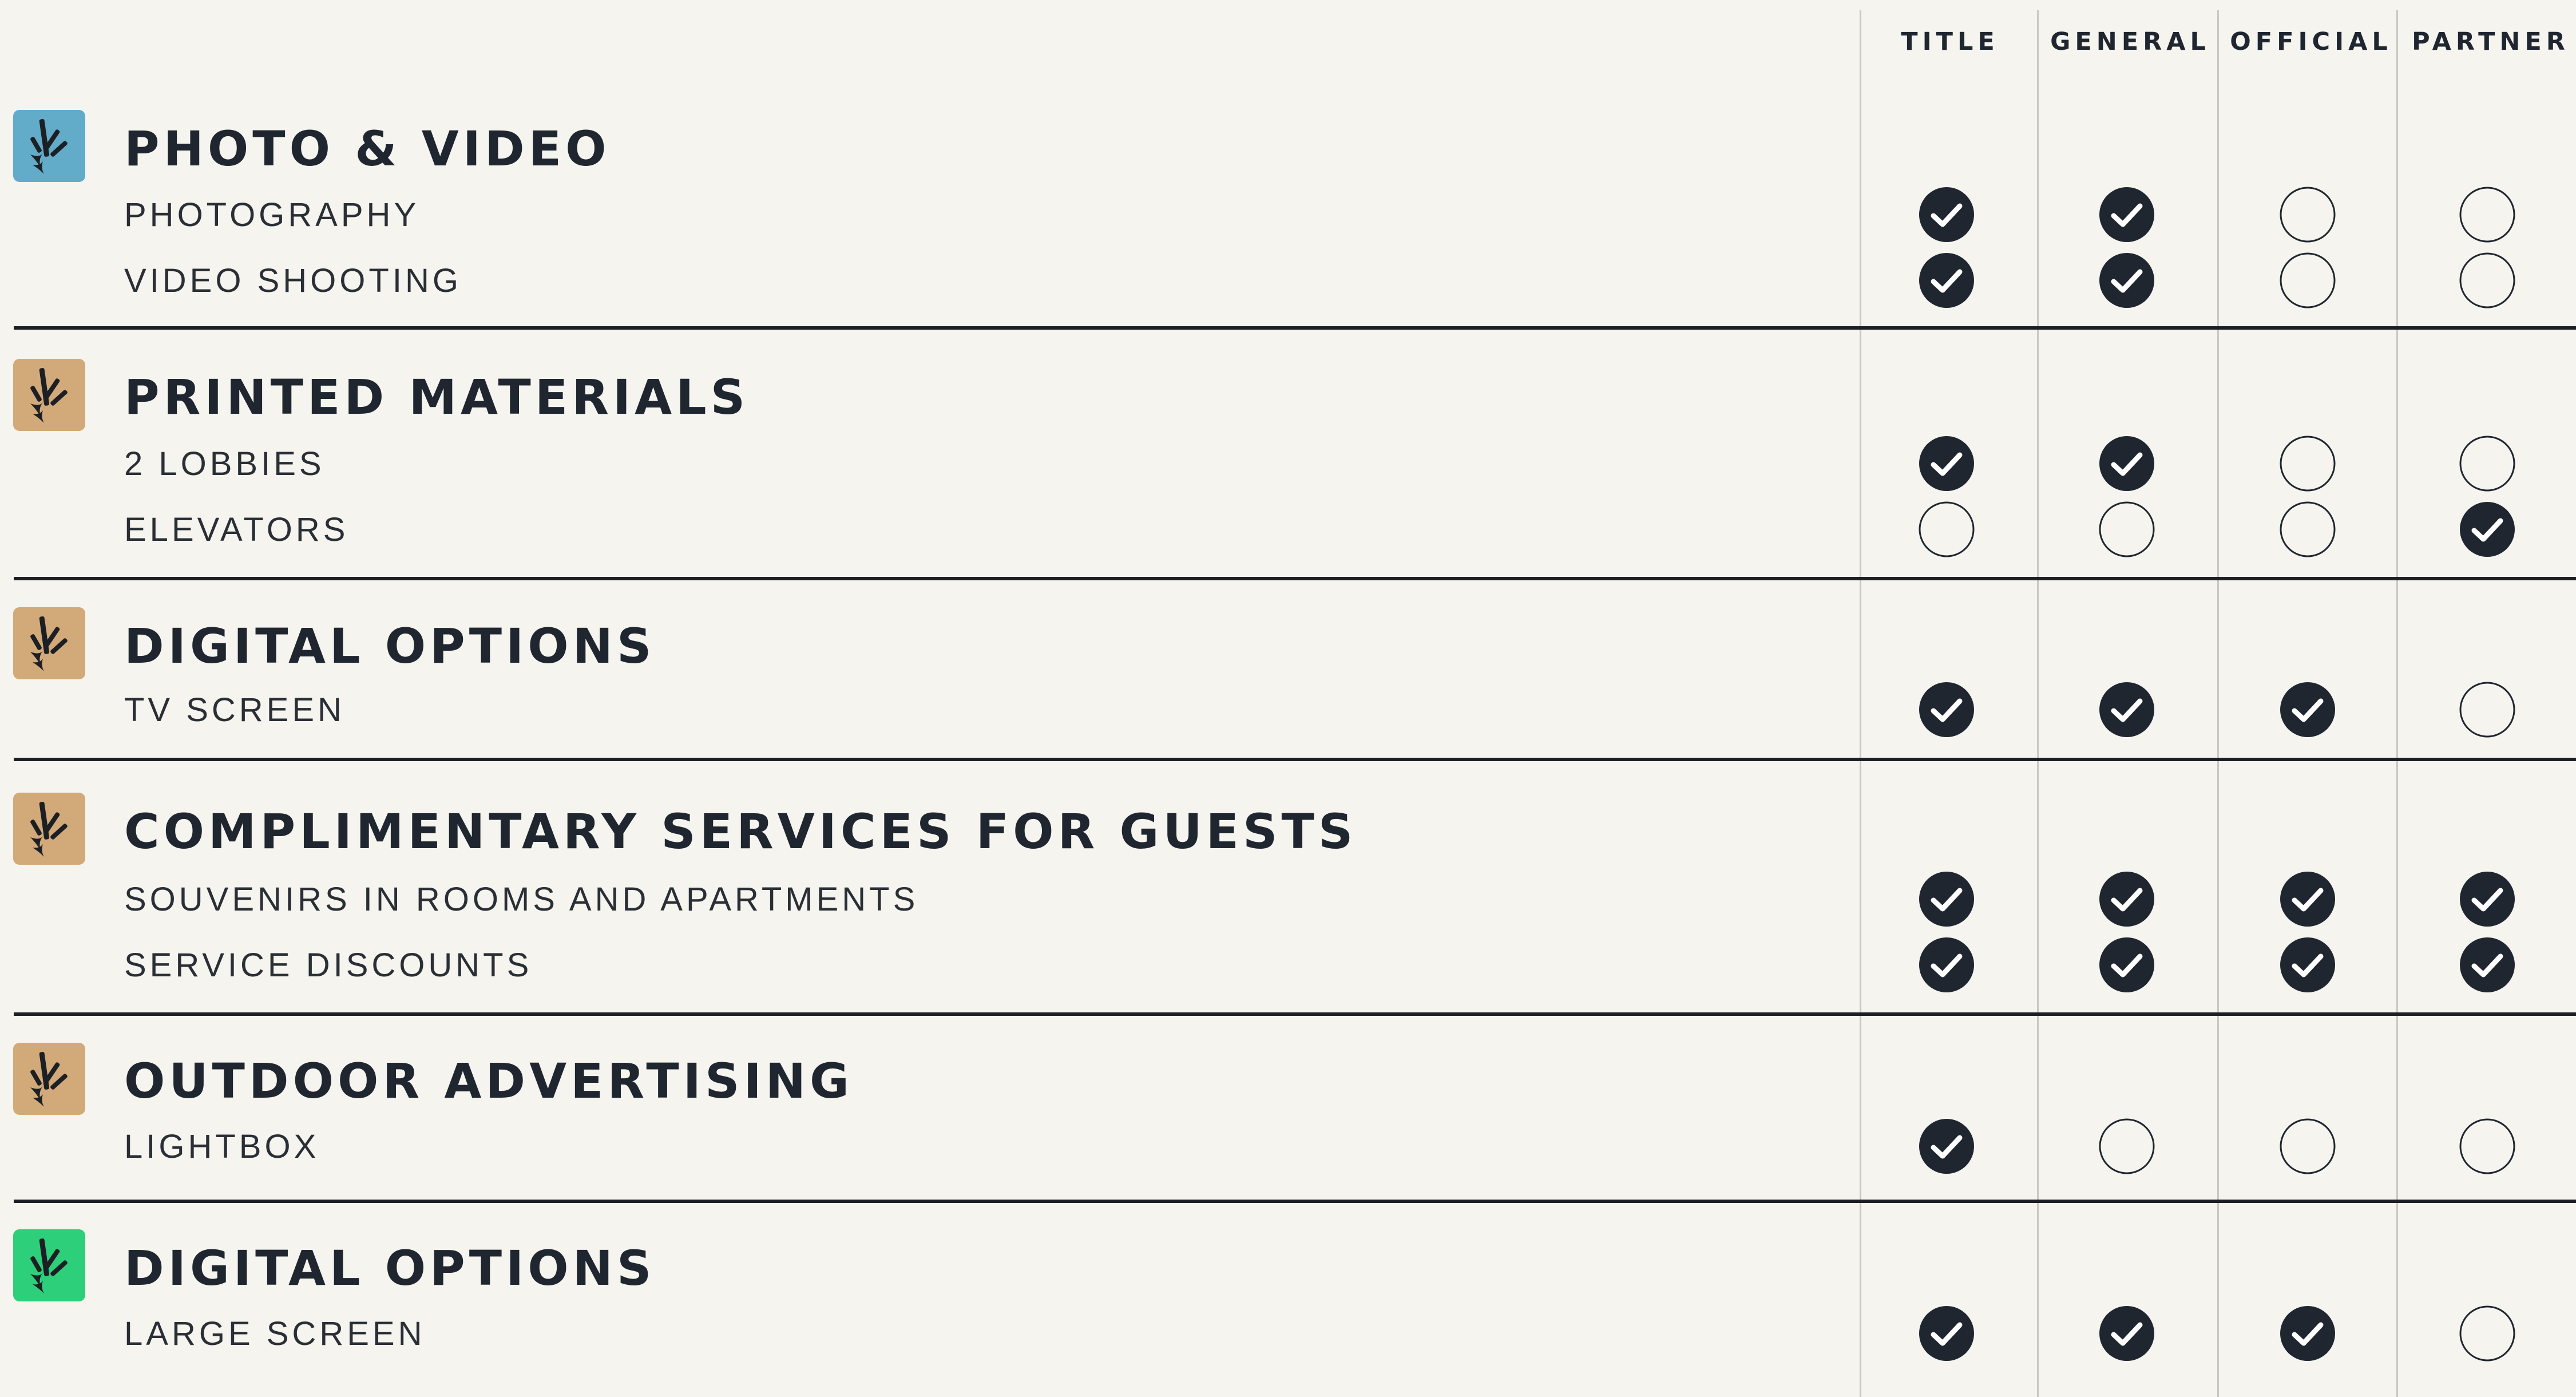 This screenshot has width=2576, height=1397. I want to click on item-label: SOUVENIRS IN ROOMS AND APARTMENTS, so click(521, 899).